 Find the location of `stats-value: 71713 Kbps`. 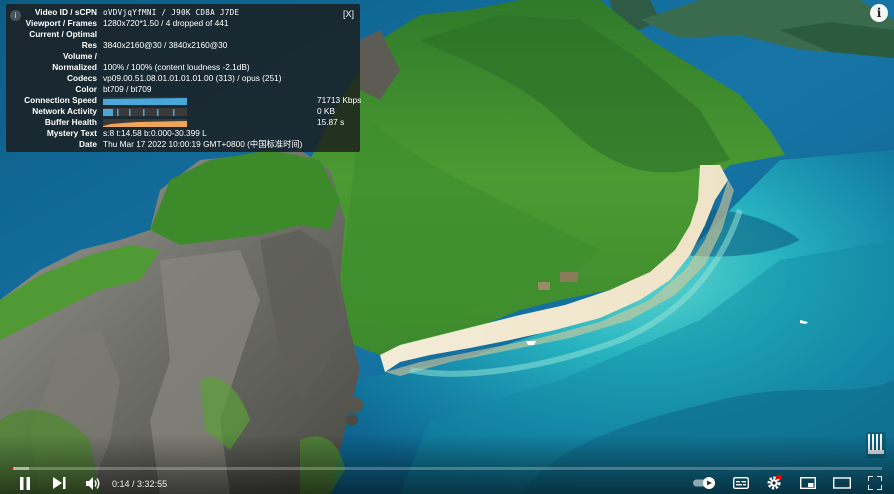

stats-value: 71713 Kbps is located at coordinates (339, 100).